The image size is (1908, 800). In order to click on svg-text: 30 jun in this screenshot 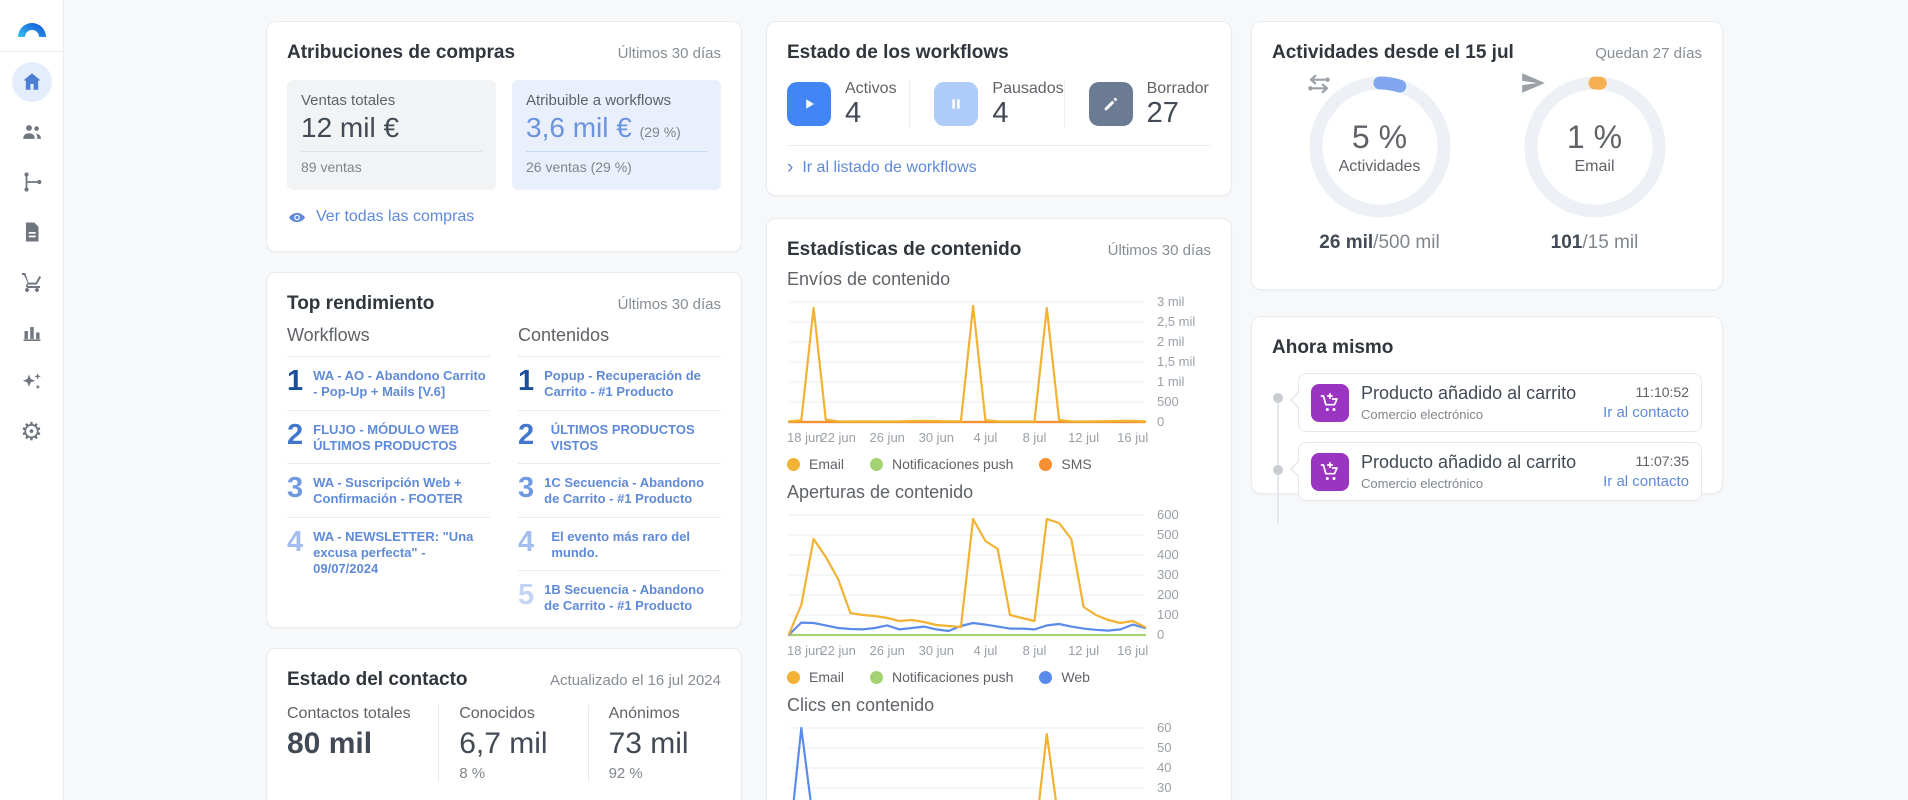, I will do `click(936, 650)`.